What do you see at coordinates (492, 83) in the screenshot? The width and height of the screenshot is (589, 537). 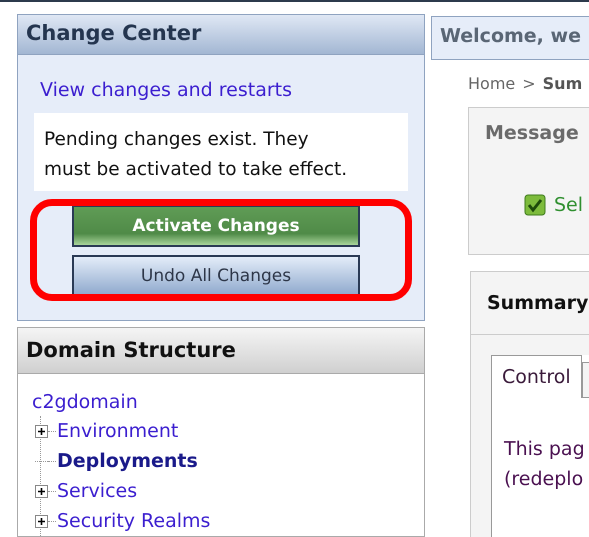 I see `breadcrumb-link: Home` at bounding box center [492, 83].